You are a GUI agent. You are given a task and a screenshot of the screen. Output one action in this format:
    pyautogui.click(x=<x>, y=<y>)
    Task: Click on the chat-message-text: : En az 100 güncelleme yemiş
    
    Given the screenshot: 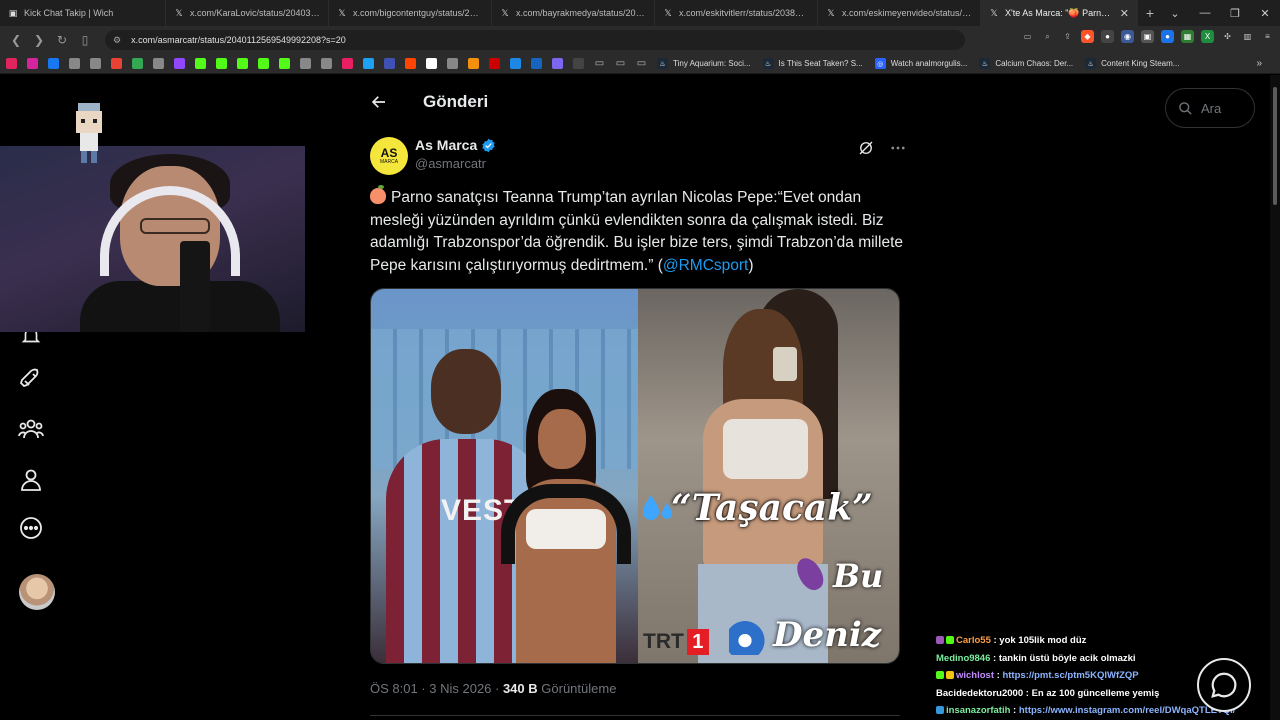 What is the action you would take?
    pyautogui.click(x=1091, y=693)
    